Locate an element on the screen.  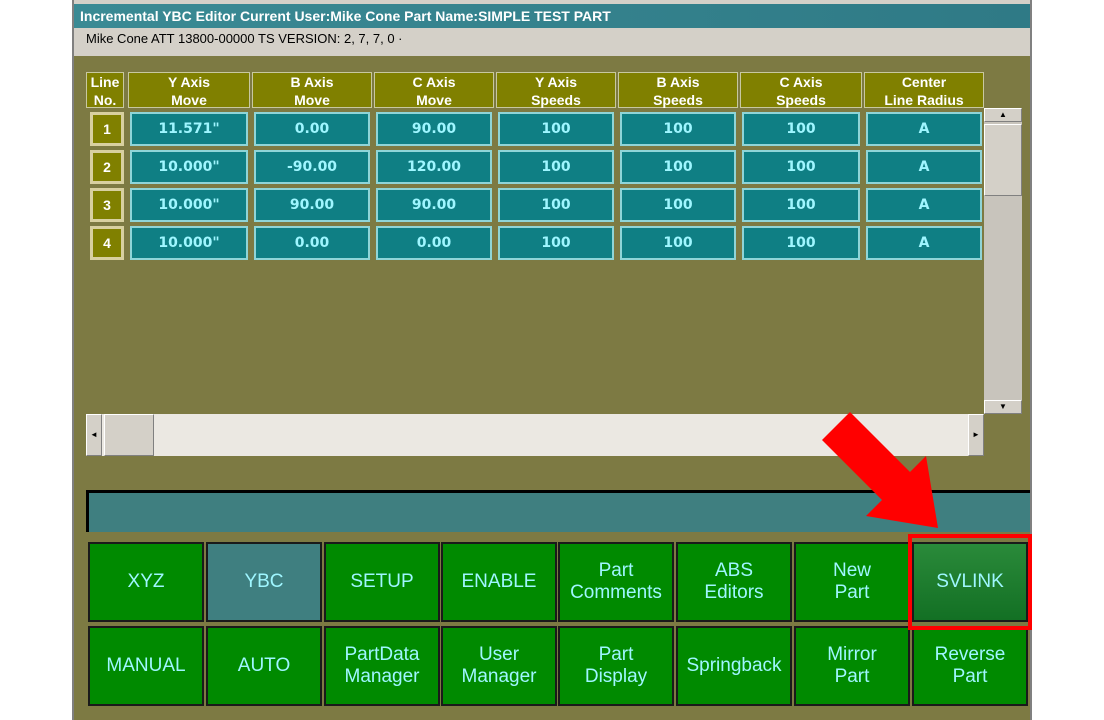
svlink-highlight-box is located at coordinates (970, 582).